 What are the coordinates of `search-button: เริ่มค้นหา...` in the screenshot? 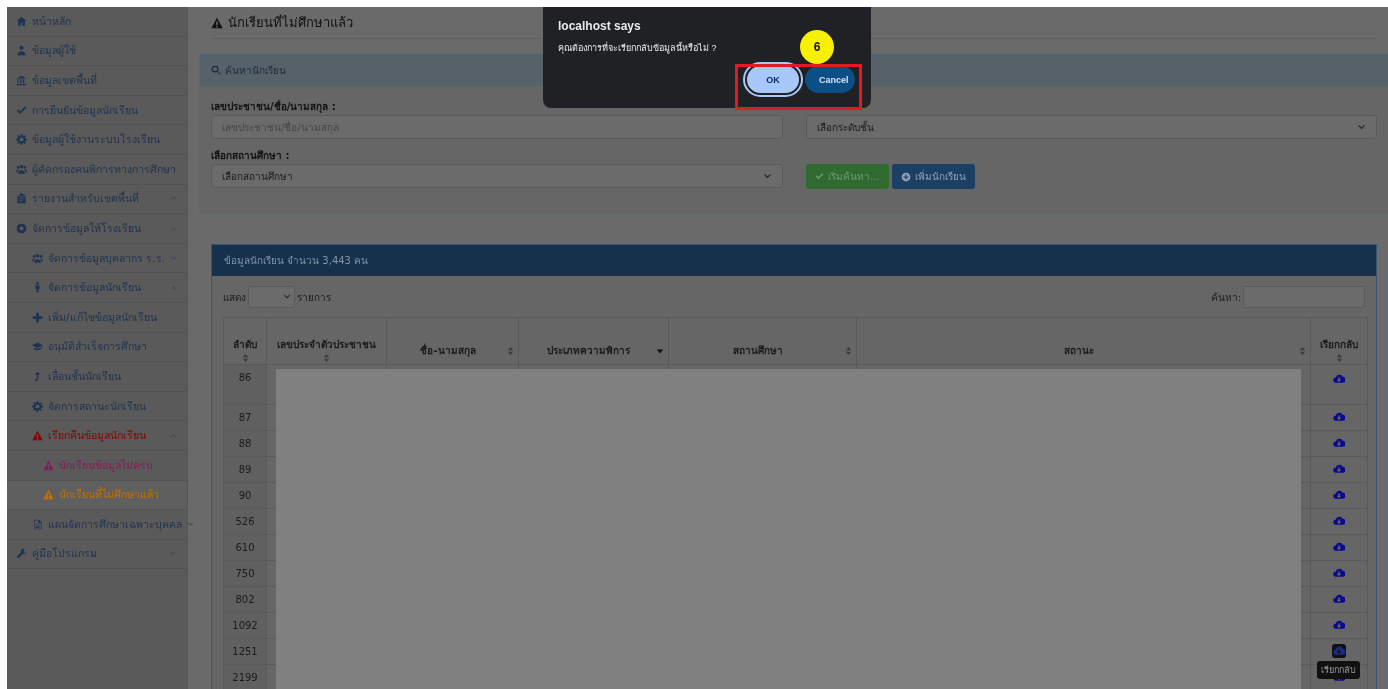 It's located at (847, 176).